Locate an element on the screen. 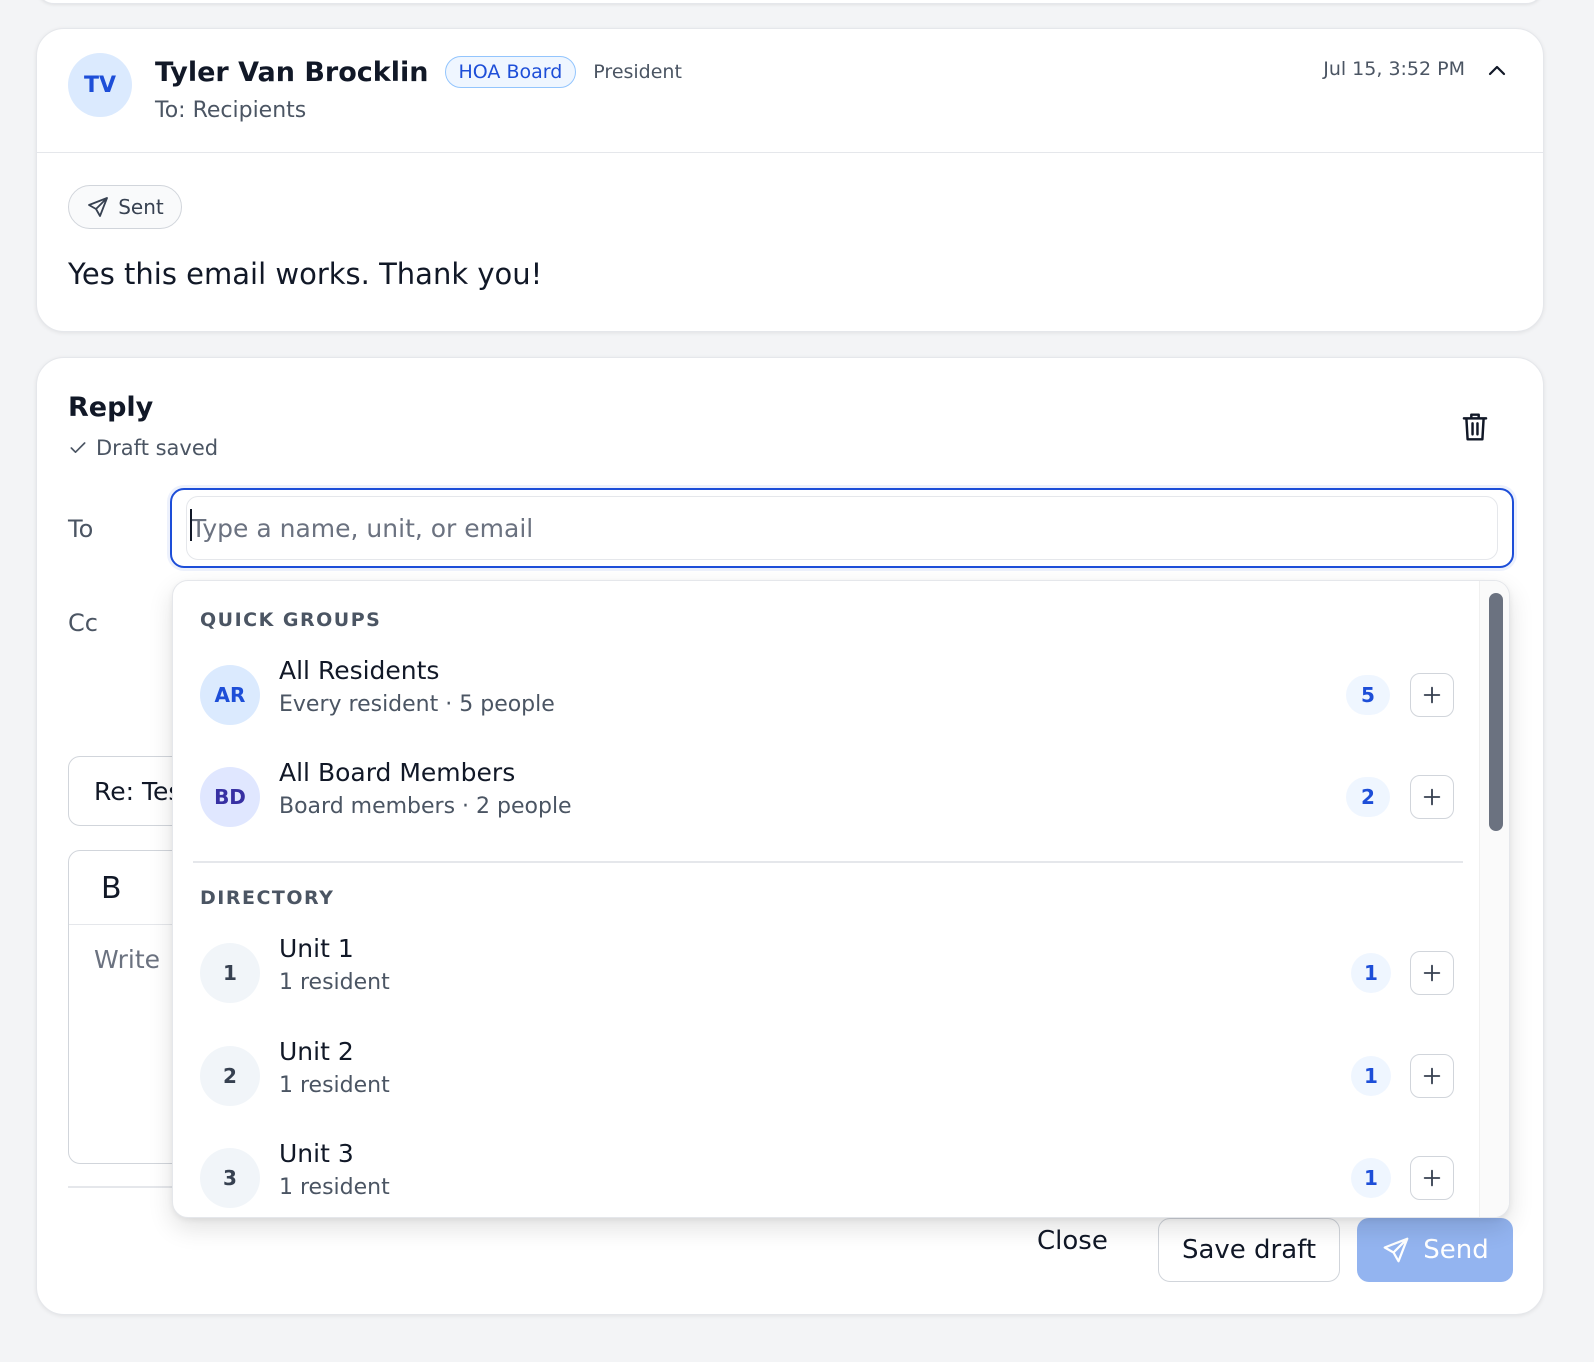 The width and height of the screenshot is (1594, 1362). unit-title: Unit 3 is located at coordinates (316, 1153).